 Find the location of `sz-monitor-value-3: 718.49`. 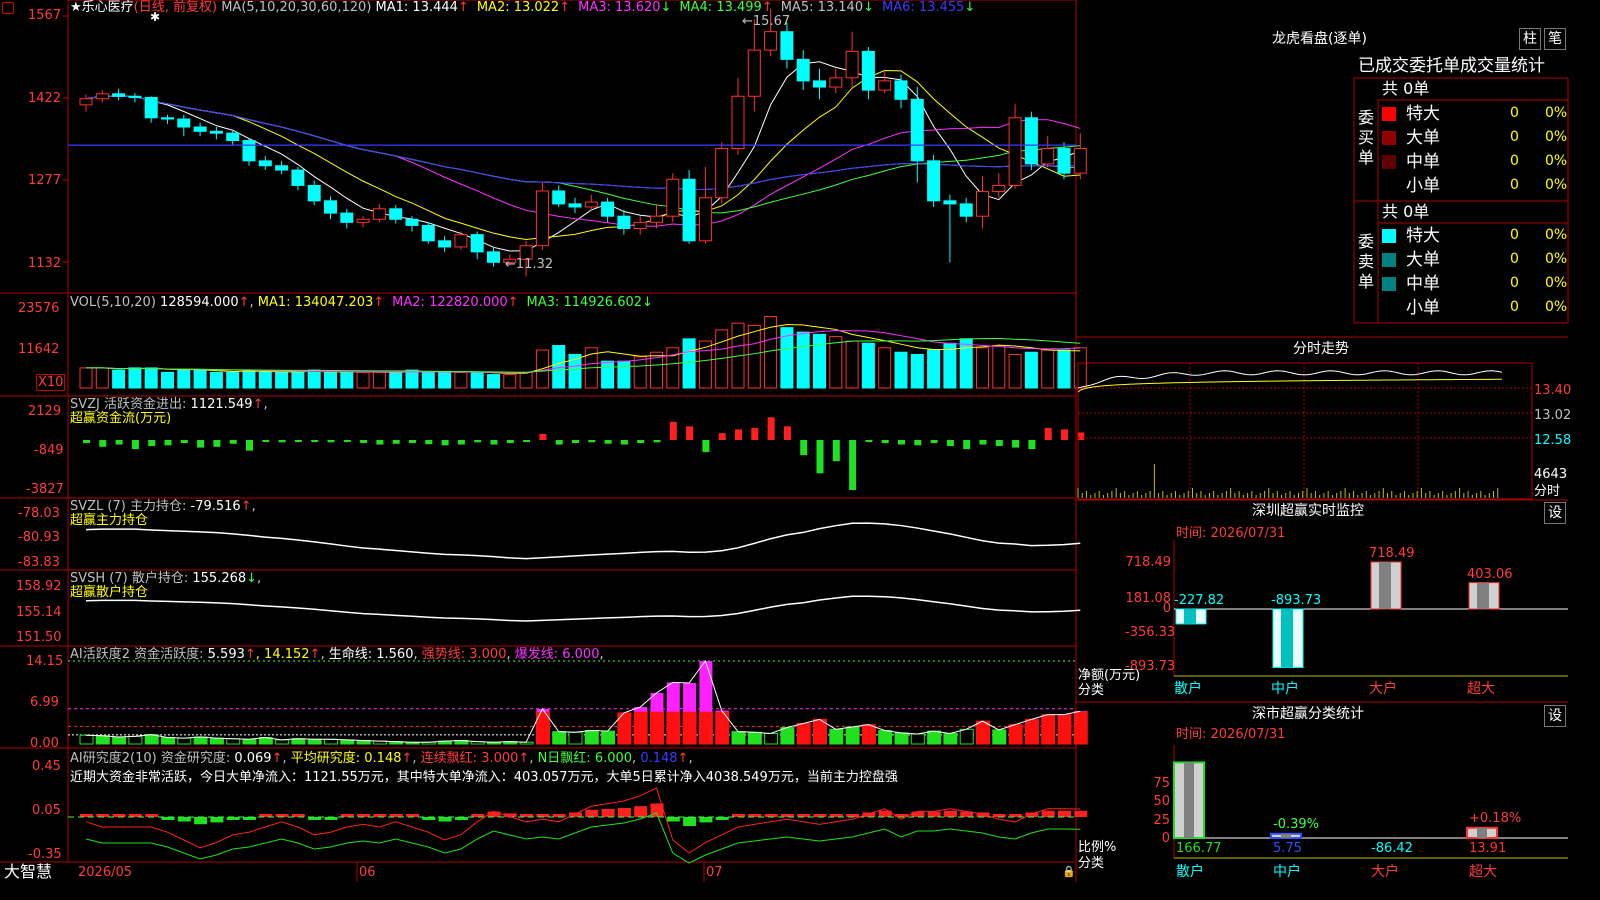

sz-monitor-value-3: 718.49 is located at coordinates (1392, 553).